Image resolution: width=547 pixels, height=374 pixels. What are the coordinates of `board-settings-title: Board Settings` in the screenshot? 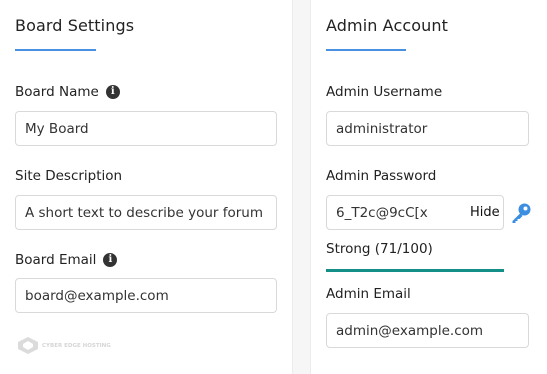 It's located at (75, 25).